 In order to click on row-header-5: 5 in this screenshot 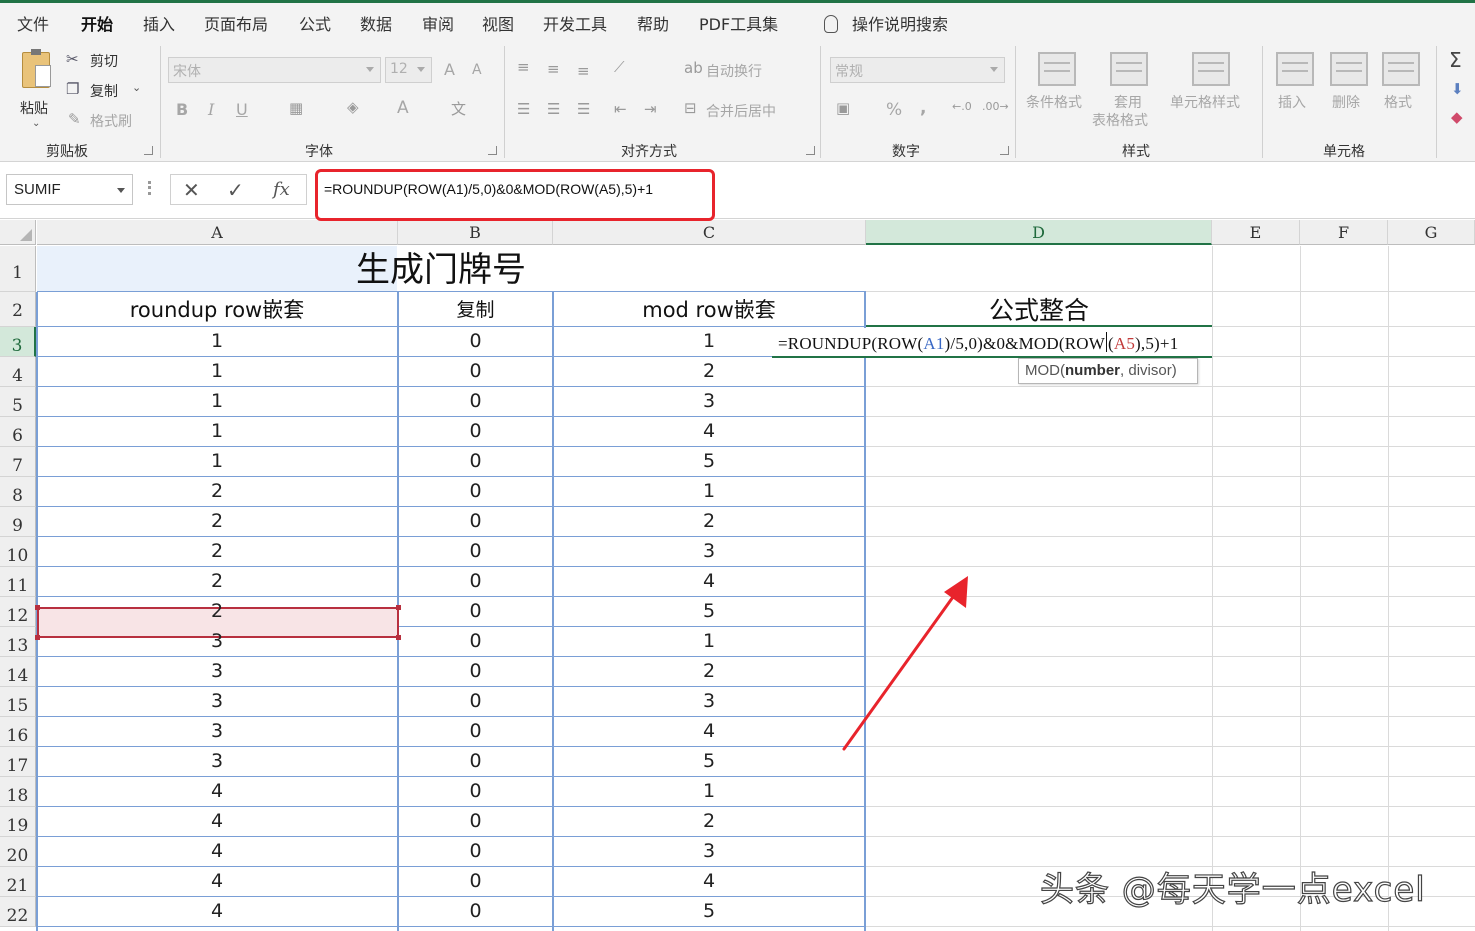, I will do `click(18, 402)`.